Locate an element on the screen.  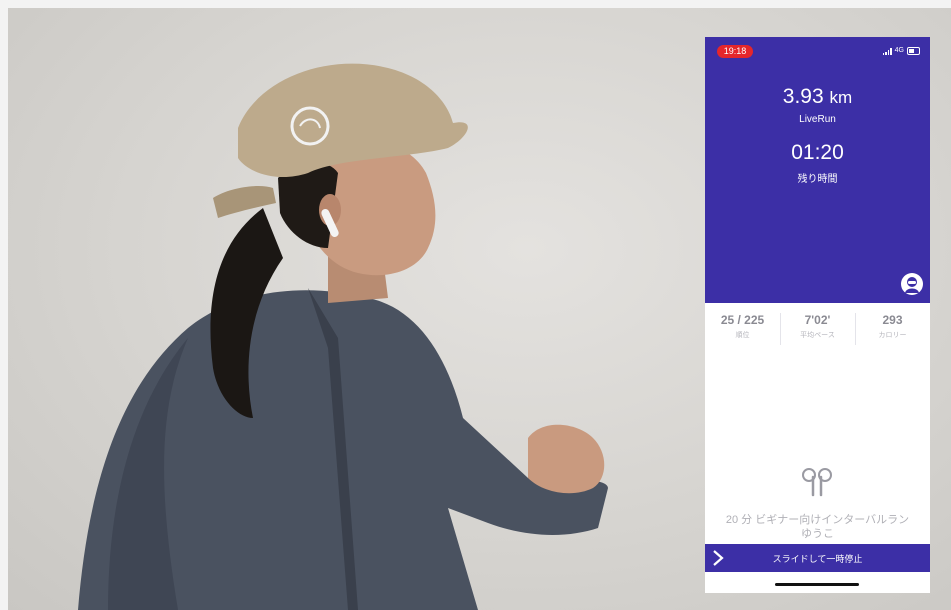
network-label: 4G is located at coordinates (899, 50).